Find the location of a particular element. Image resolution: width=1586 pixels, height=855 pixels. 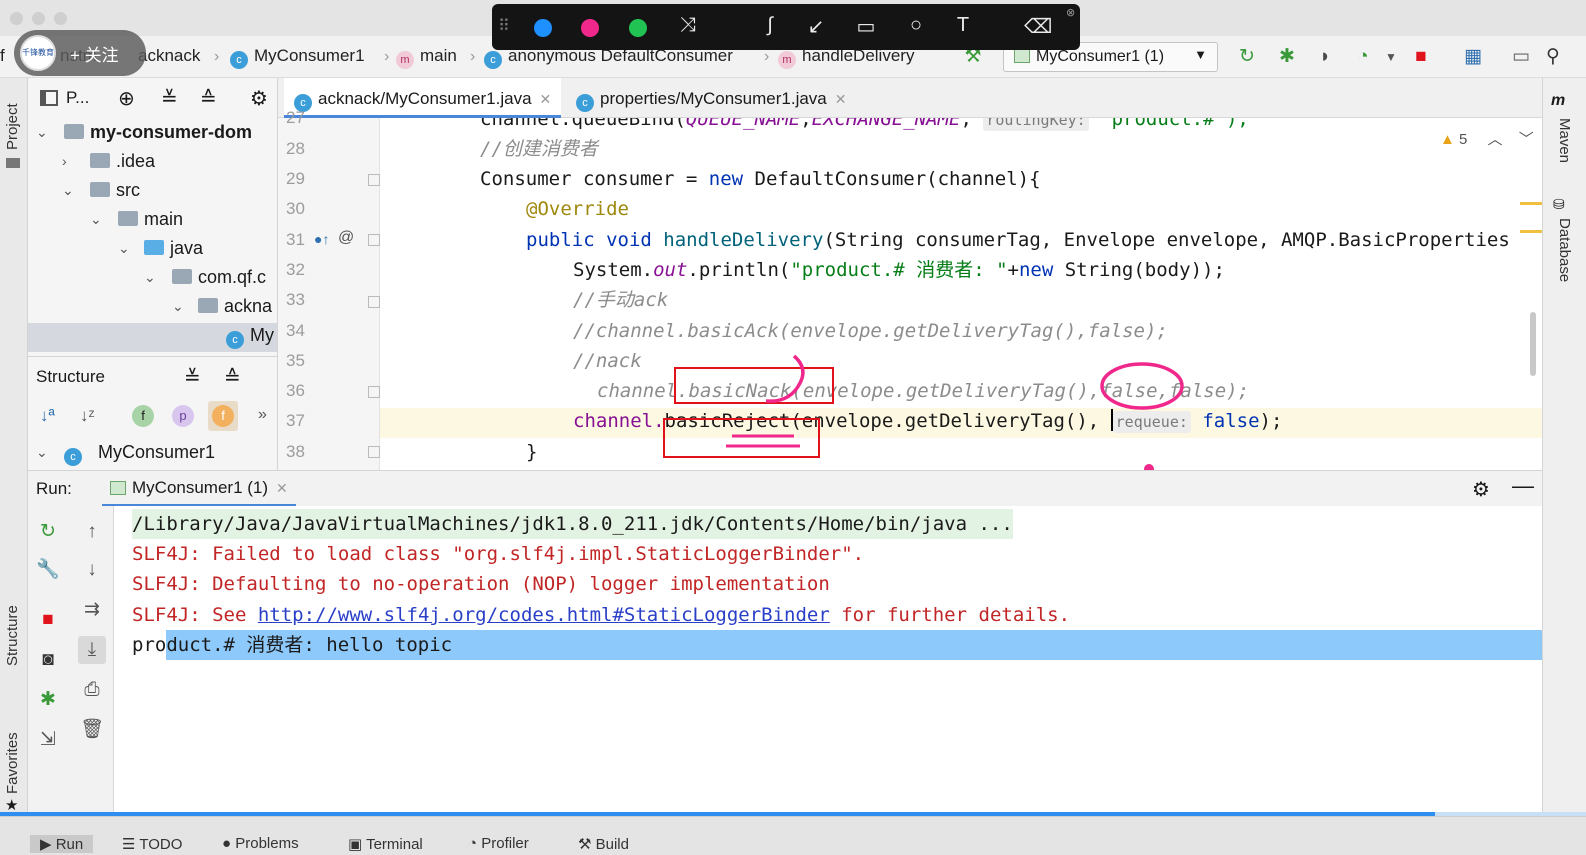

favorites-tool-button: Favorites is located at coordinates (12, 763).